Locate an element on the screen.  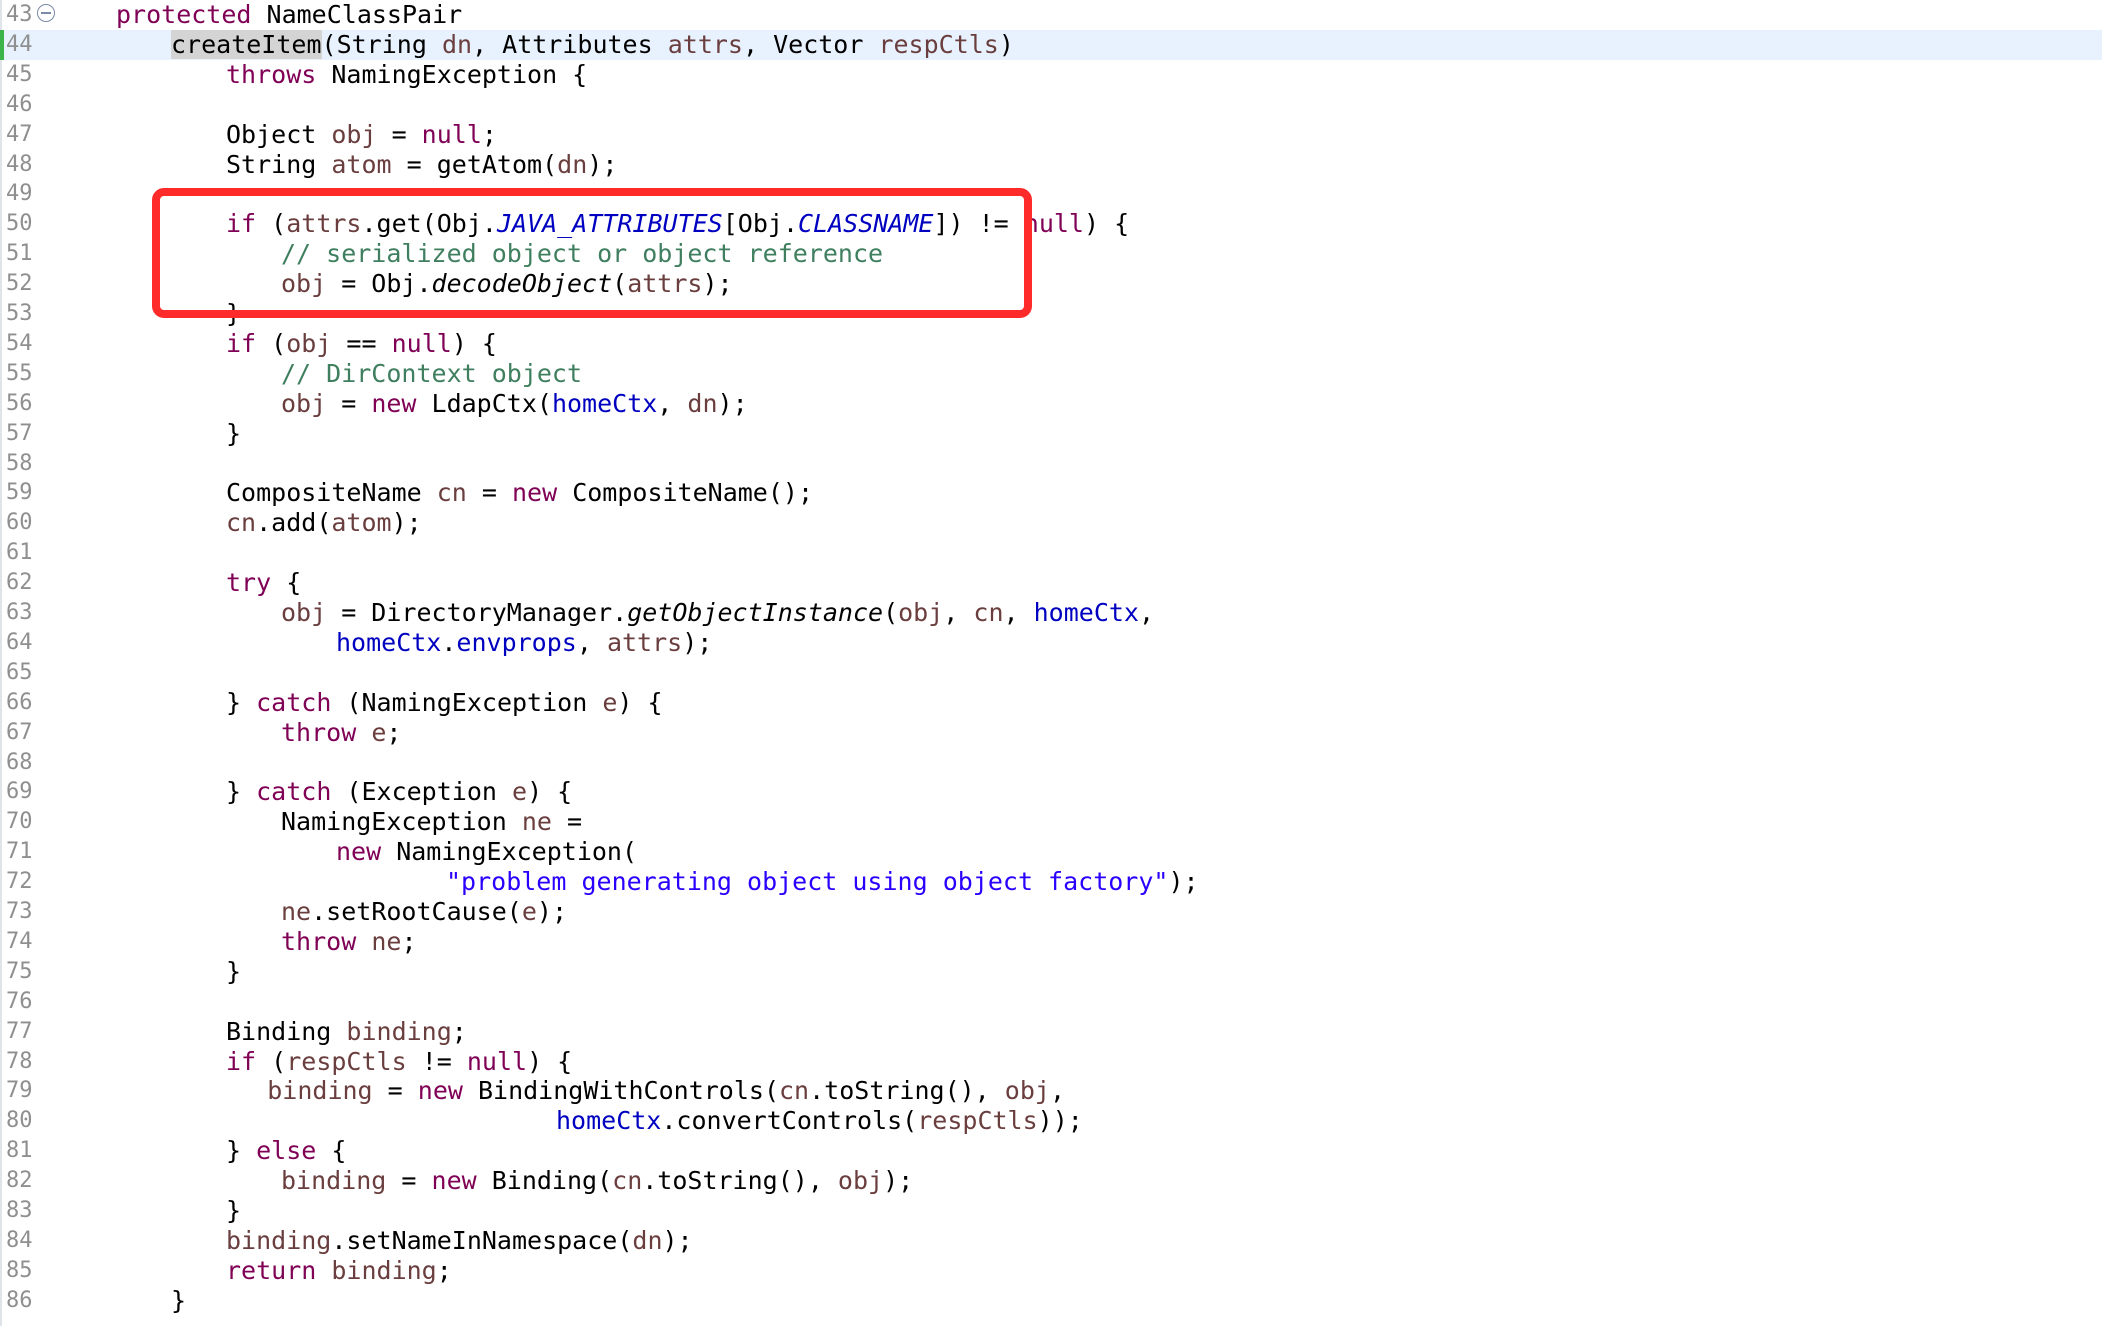
code-line: 86} is located at coordinates (1051, 1301).